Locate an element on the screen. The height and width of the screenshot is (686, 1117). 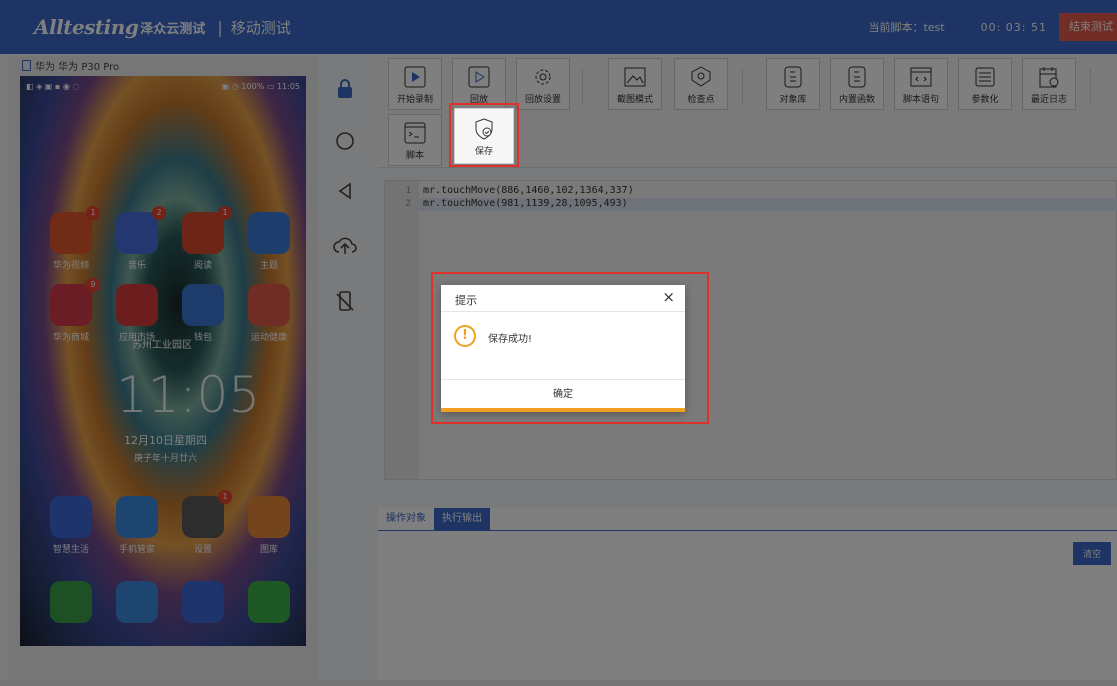
dialog-header: 提示 × is located at coordinates (563, 298).